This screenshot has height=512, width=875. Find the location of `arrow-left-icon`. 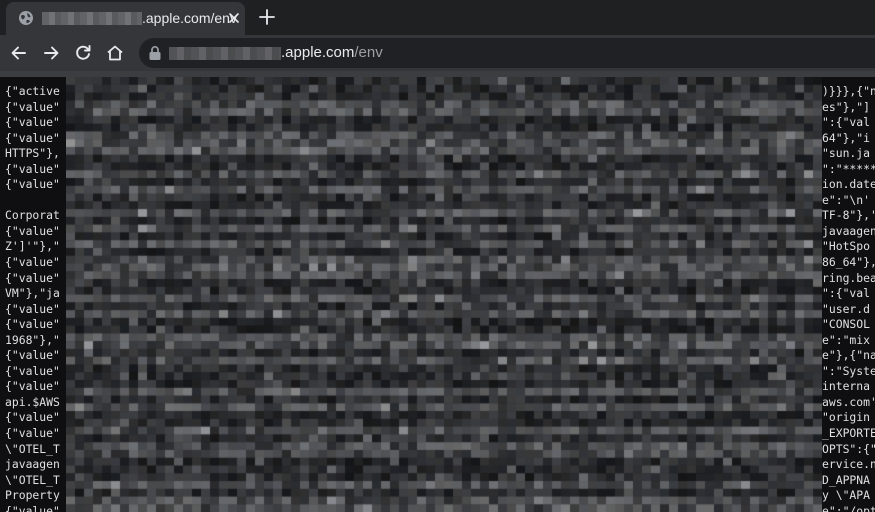

arrow-left-icon is located at coordinates (19, 53).